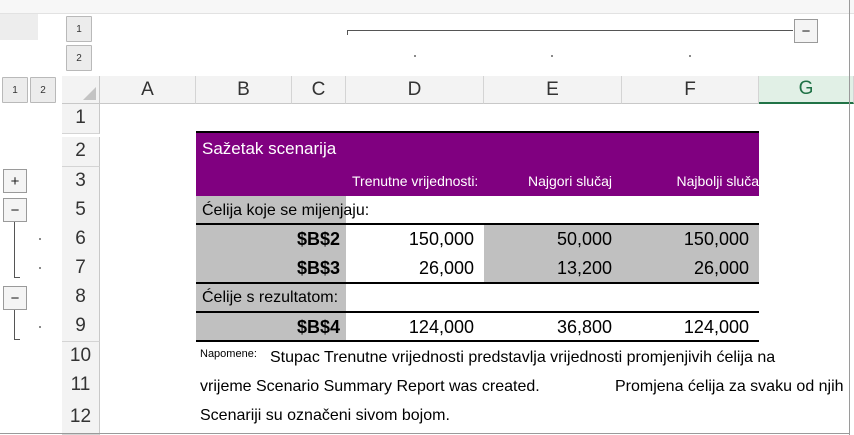  I want to click on column-outline-level-1-button: 1, so click(79, 29).